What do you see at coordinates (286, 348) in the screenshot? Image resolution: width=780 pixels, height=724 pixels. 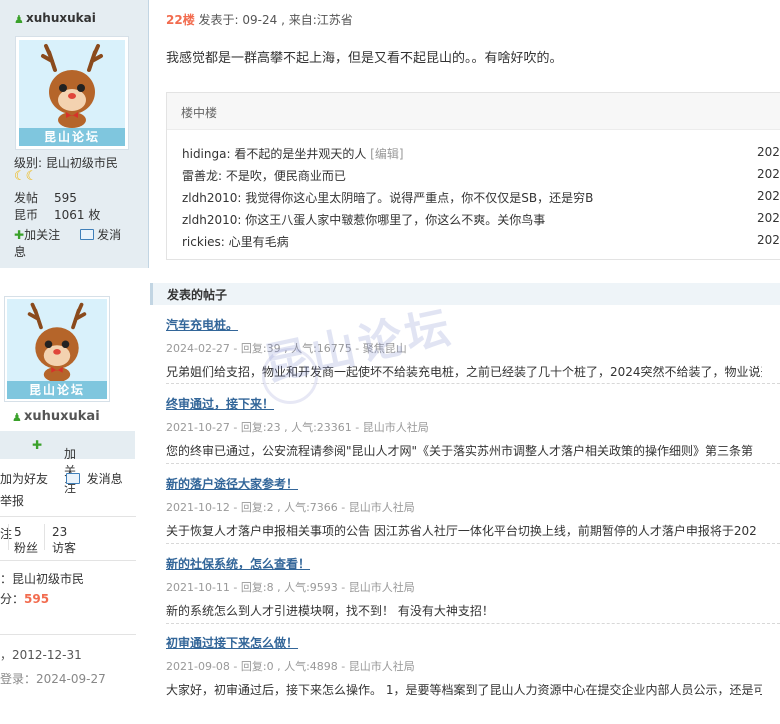 I see `topic-meta: 2024-02-27 - 回复:39 , 人气:16775 - 聚焦昆山` at bounding box center [286, 348].